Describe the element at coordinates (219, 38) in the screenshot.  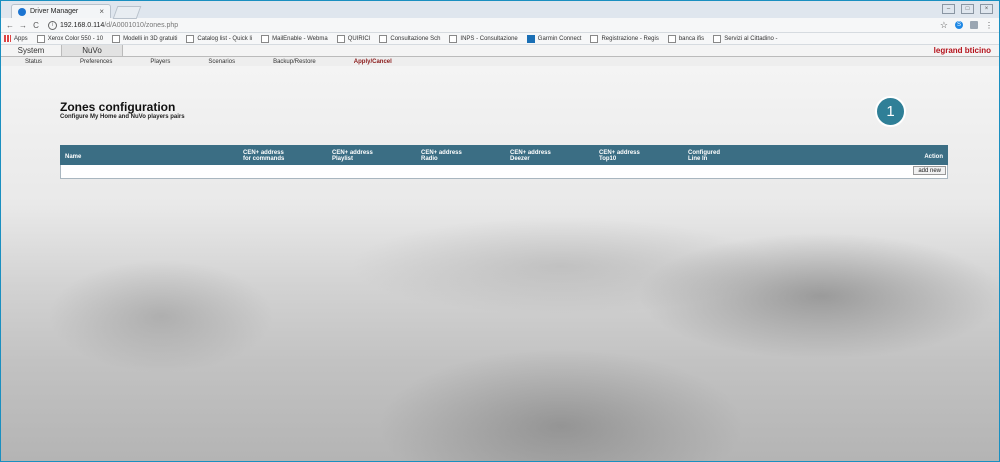
I see `bookmark-item: Catalog list - Quick li` at that location.